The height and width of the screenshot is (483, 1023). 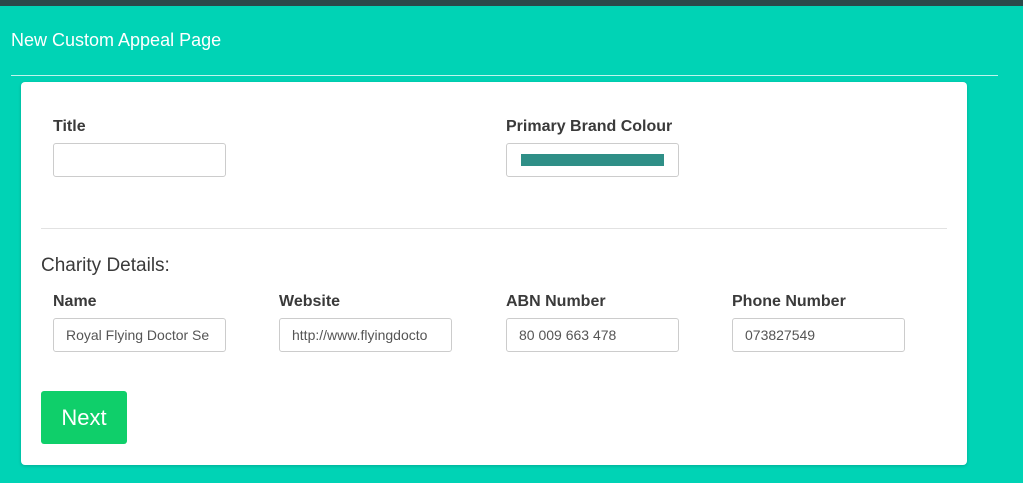 What do you see at coordinates (504, 75) in the screenshot?
I see `header-divider` at bounding box center [504, 75].